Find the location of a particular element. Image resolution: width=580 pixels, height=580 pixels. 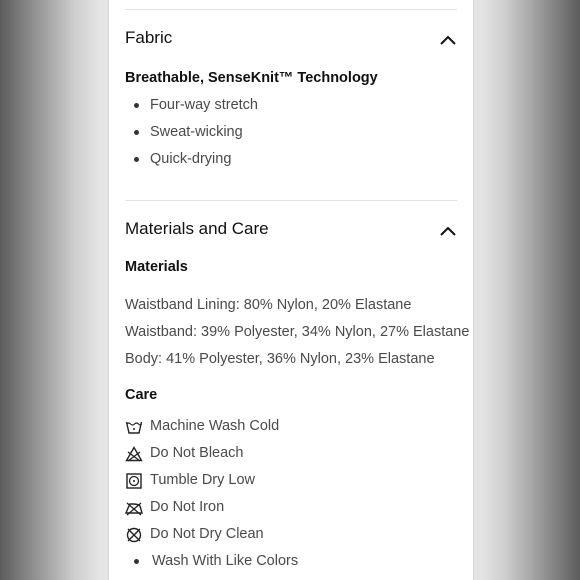

care-label: Tumble Dry Low is located at coordinates (203, 480).